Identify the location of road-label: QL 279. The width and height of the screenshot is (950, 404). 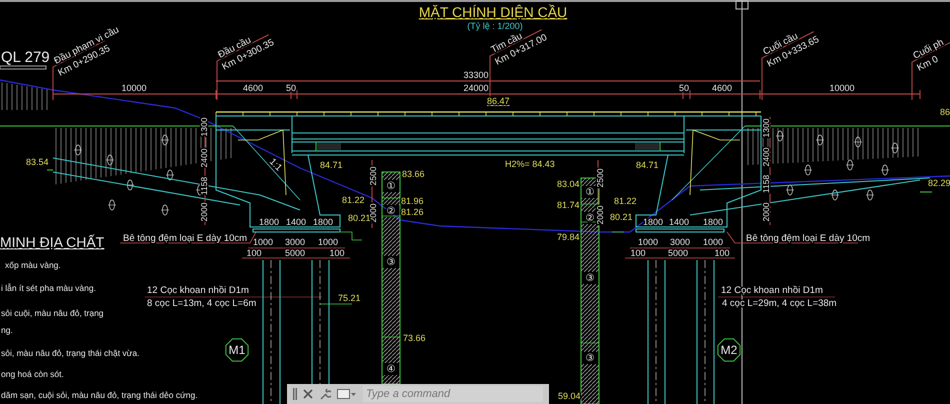
(25, 57).